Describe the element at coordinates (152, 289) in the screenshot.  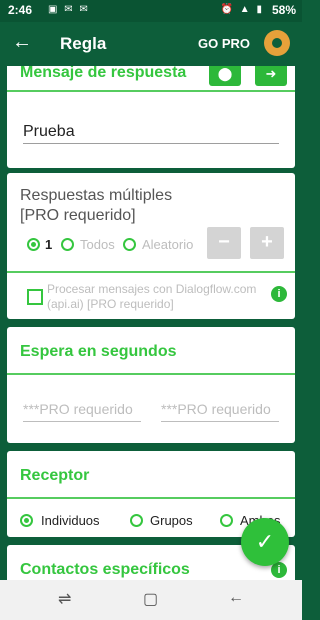
I see `dialogflow-label-line1: Procesar mensajes con Dialogflow.com` at that location.